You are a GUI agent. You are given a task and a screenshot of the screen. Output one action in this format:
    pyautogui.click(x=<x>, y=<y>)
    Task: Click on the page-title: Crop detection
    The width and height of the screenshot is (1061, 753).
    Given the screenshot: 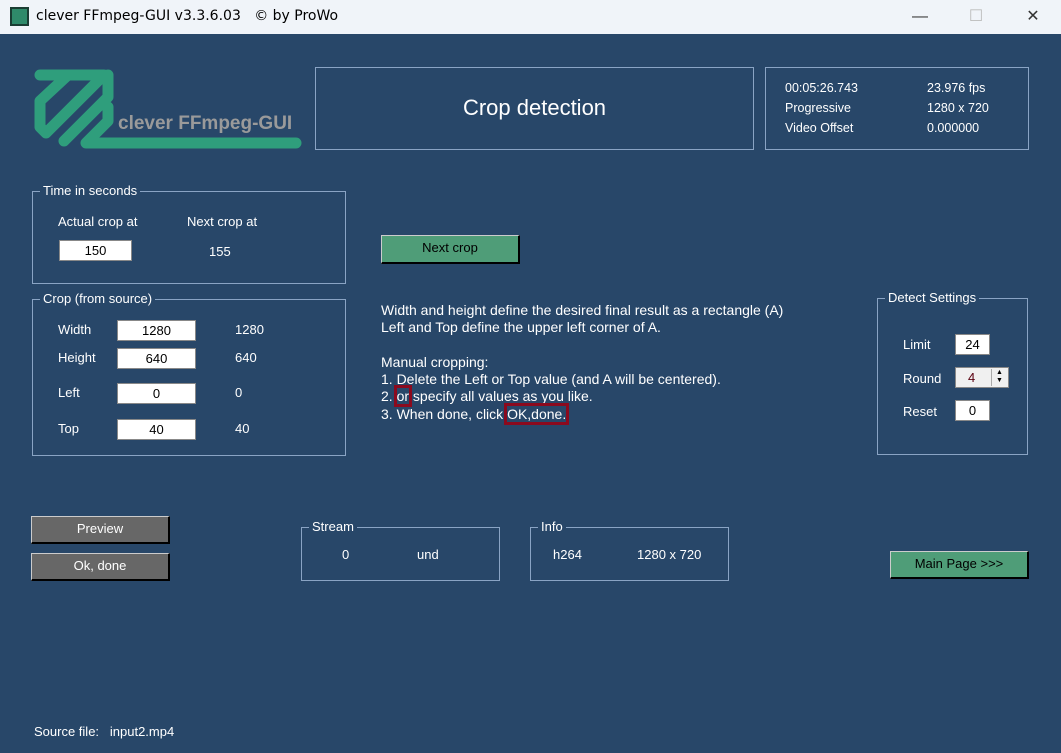 What is the action you would take?
    pyautogui.click(x=534, y=107)
    